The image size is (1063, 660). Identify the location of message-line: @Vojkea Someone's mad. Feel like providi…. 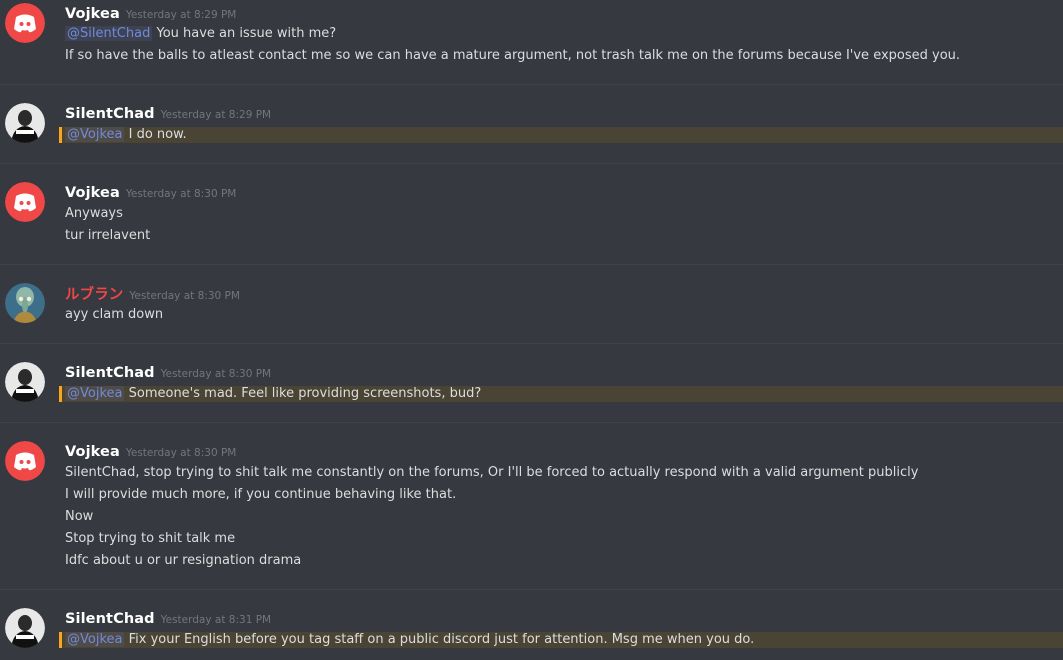
(273, 394).